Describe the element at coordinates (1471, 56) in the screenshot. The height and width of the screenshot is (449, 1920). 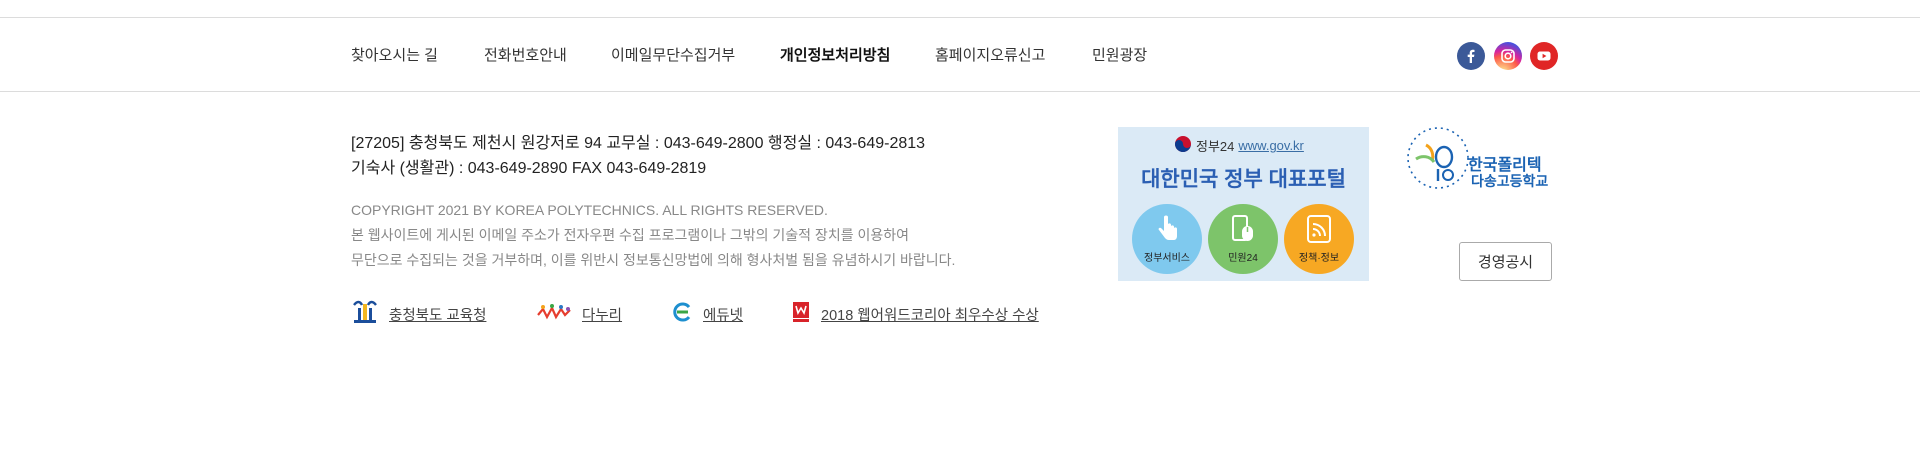
I see `facebook-icon` at that location.